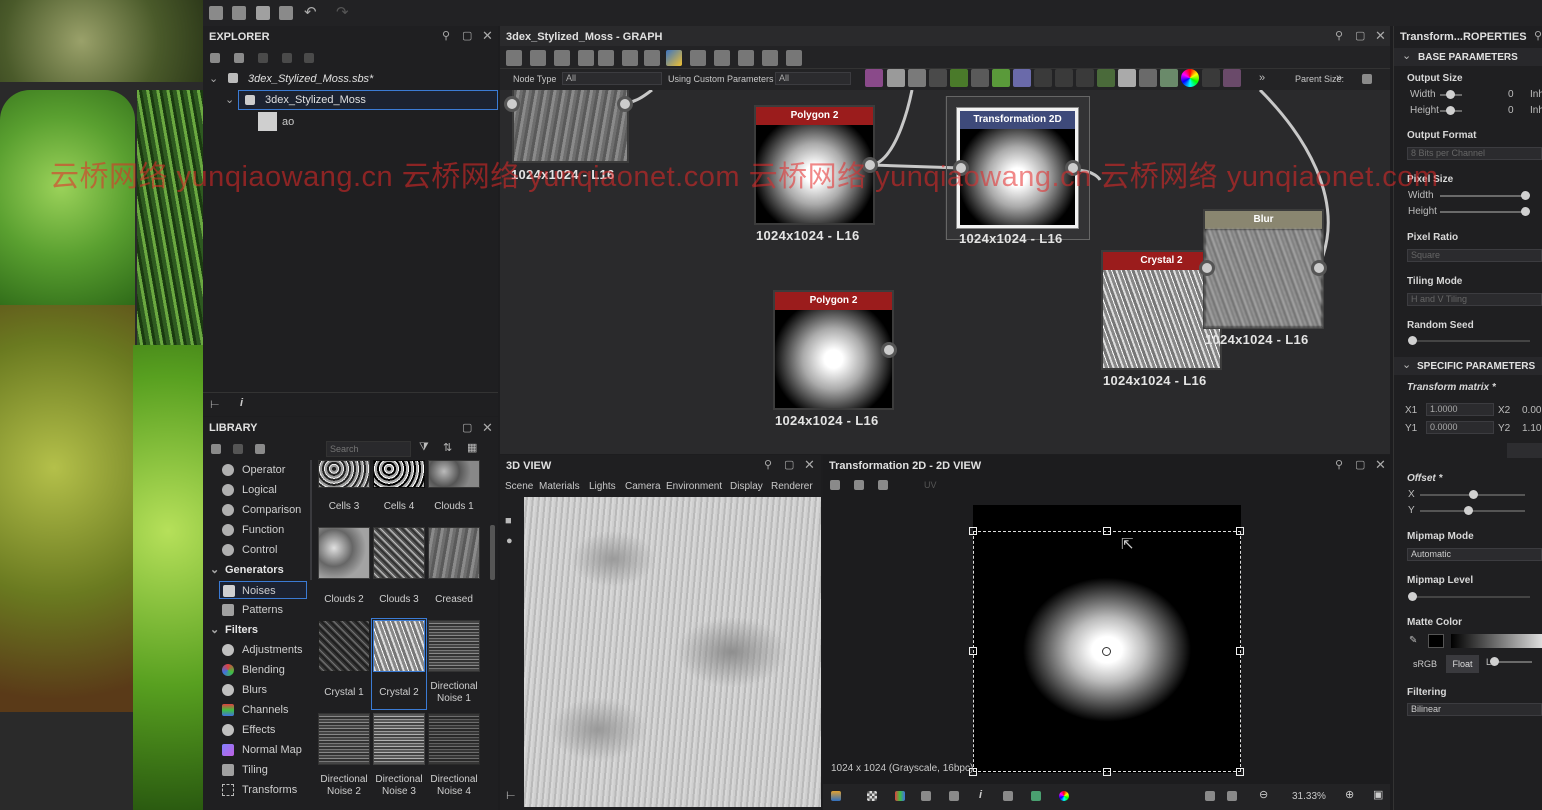 The image size is (1542, 810). What do you see at coordinates (1148, 78) in the screenshot?
I see `ao-node-icon` at bounding box center [1148, 78].